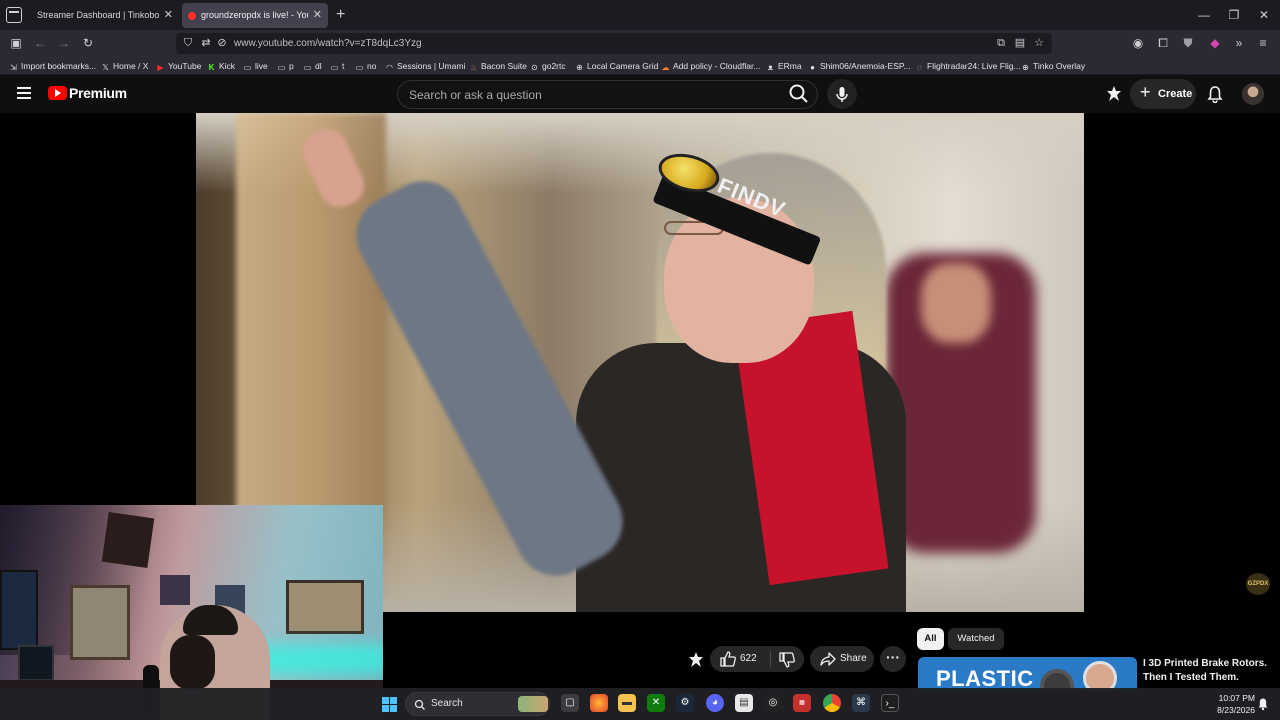 The height and width of the screenshot is (720, 1280). Describe the element at coordinates (861, 703) in the screenshot. I see `network-tool-icon: ⌘` at that location.